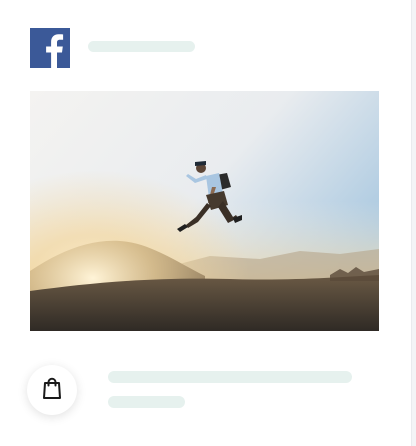  What do you see at coordinates (146, 402) in the screenshot?
I see `caption-placeholder-line-short` at bounding box center [146, 402].